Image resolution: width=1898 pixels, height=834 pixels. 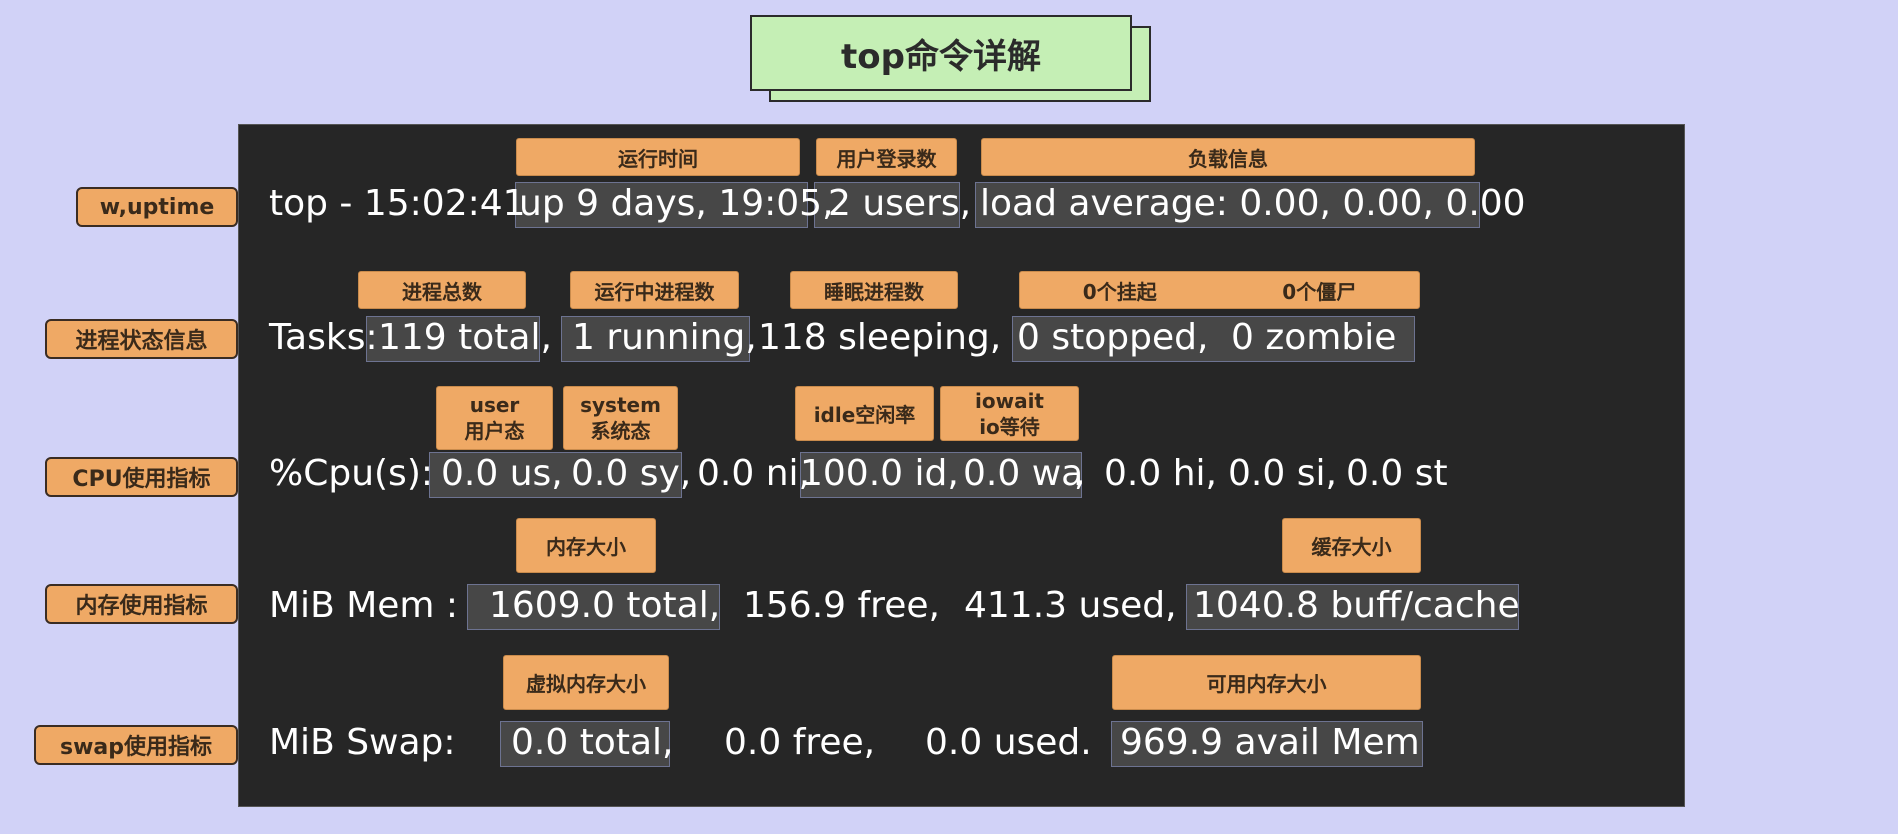 I want to click on swap-label: MiB Swap:, so click(x=362, y=742).